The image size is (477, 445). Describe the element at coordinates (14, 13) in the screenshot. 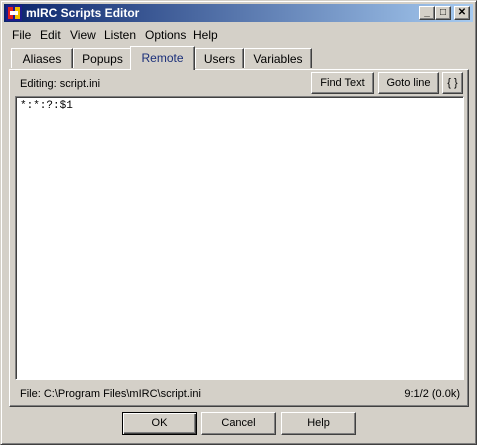

I see `mirc-app-icon` at that location.